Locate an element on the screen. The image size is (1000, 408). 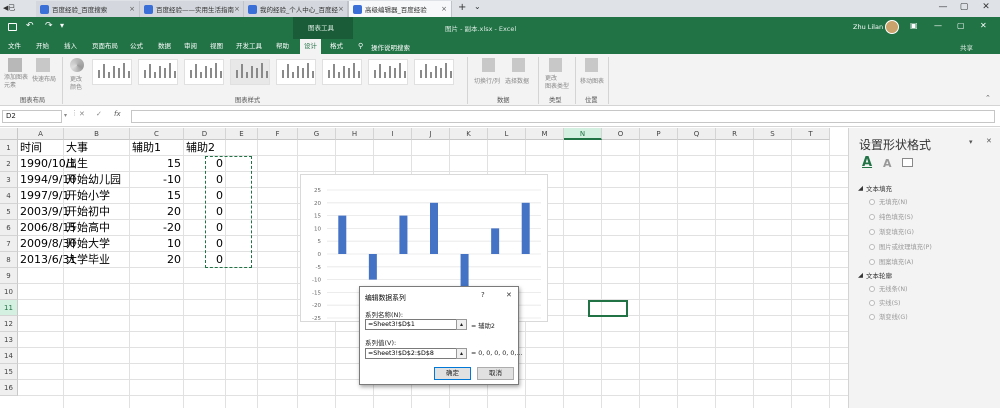
row-header-4: 4 is located at coordinates (9, 196).